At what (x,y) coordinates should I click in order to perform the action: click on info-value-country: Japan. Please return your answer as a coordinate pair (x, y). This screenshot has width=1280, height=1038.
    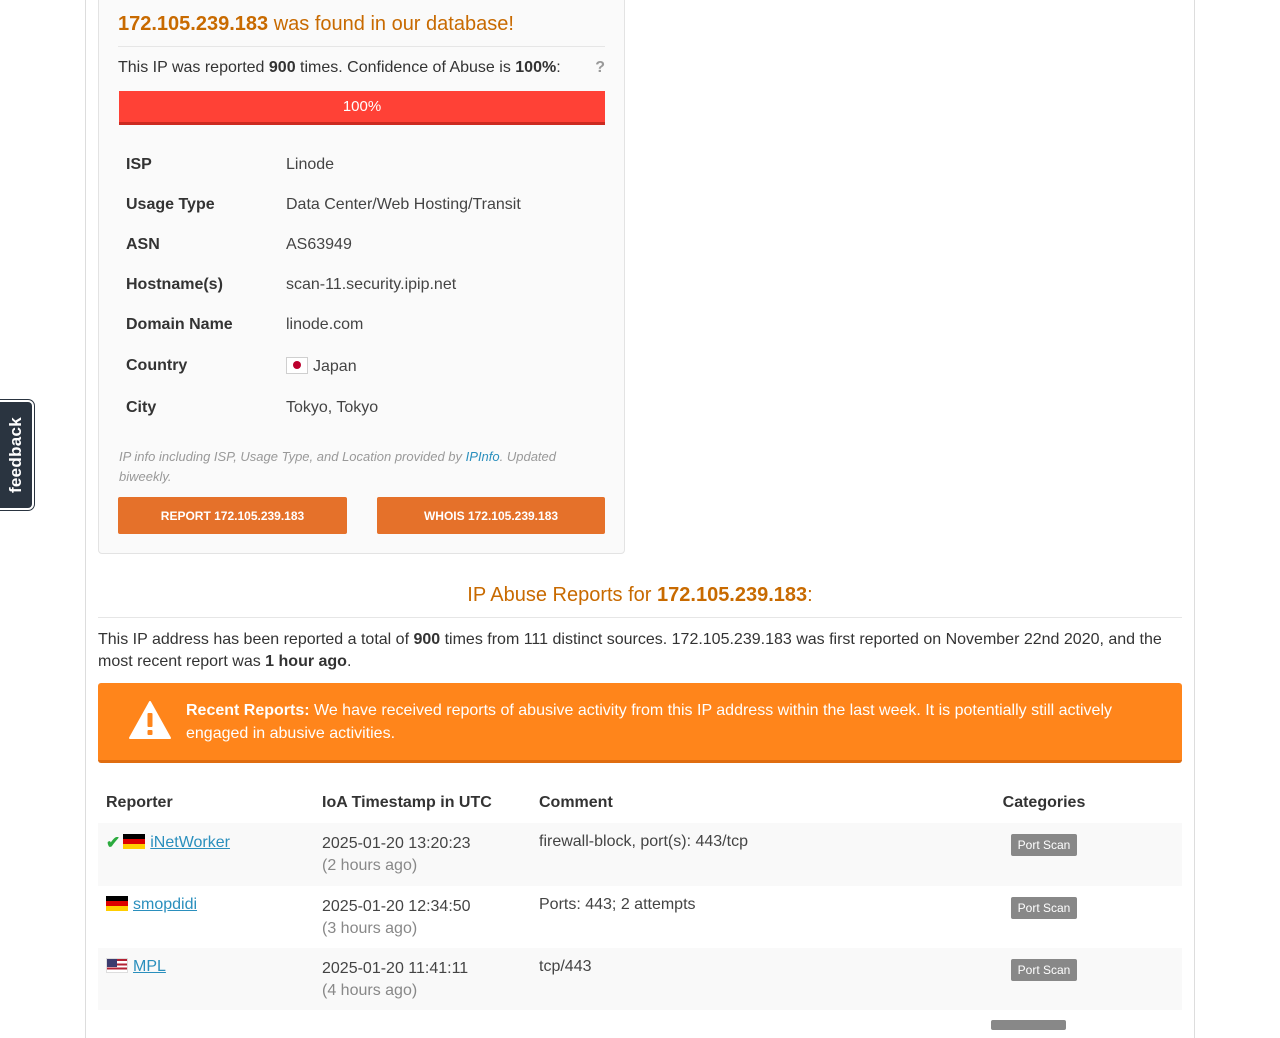
    Looking at the image, I should click on (441, 366).